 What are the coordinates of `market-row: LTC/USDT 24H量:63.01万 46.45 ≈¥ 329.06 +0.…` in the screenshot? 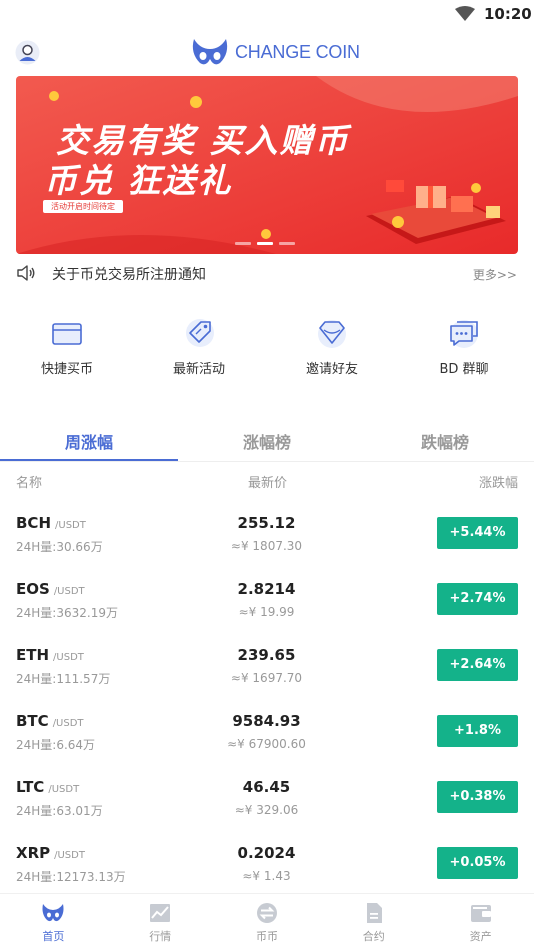 It's located at (267, 797).